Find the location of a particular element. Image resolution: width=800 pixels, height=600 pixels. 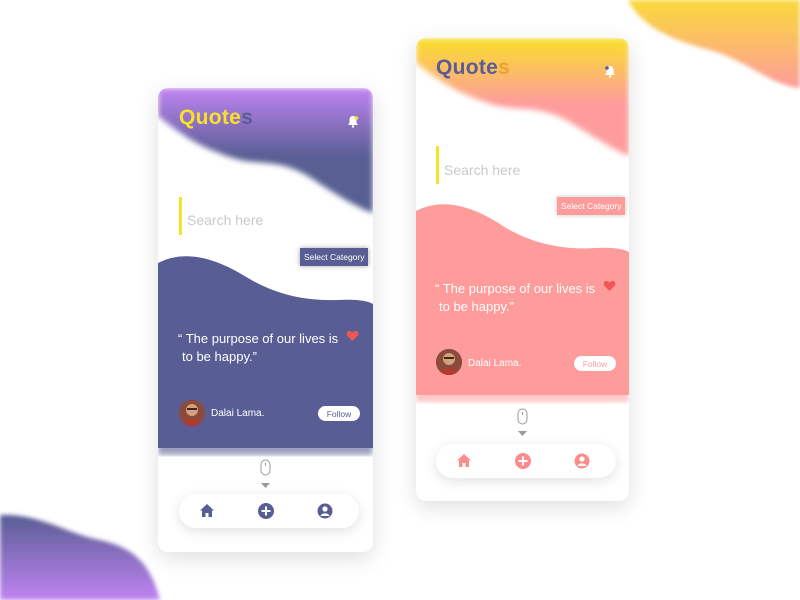

decor-blob-bottom-left is located at coordinates (80, 557).